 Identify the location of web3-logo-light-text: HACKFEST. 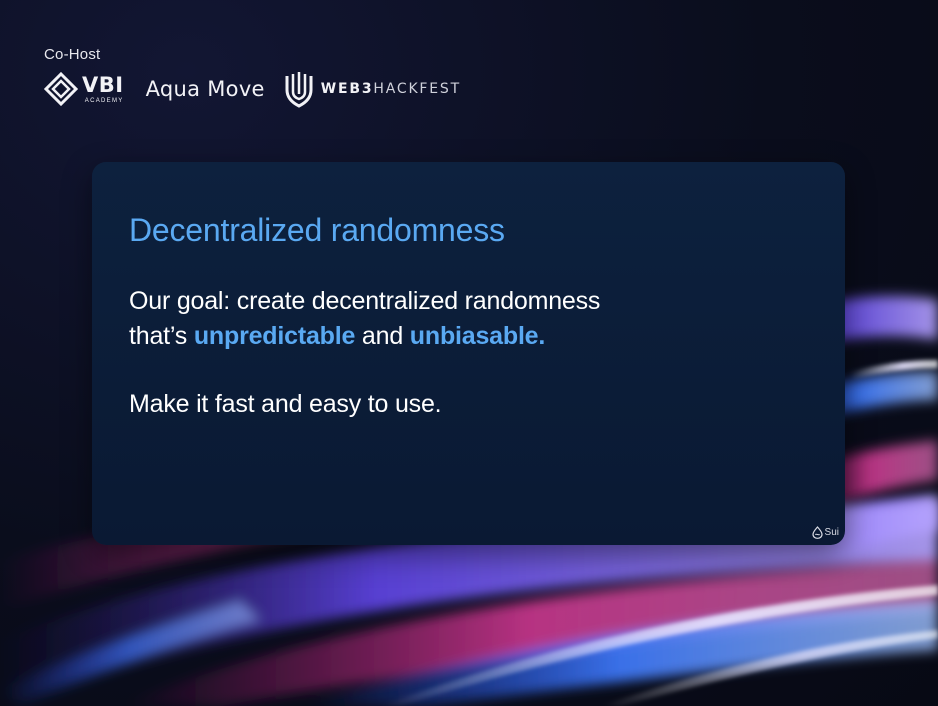
(417, 89).